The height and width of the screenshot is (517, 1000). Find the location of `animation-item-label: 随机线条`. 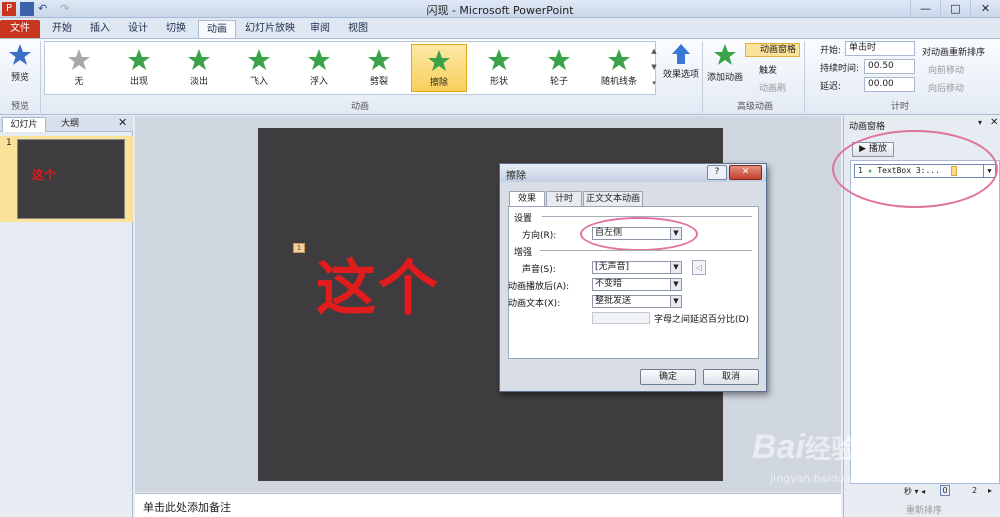

animation-item-label: 随机线条 is located at coordinates (618, 82).